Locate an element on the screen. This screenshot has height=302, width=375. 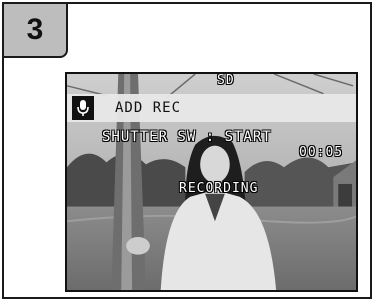
card-indicator: SD is located at coordinates (226, 80).